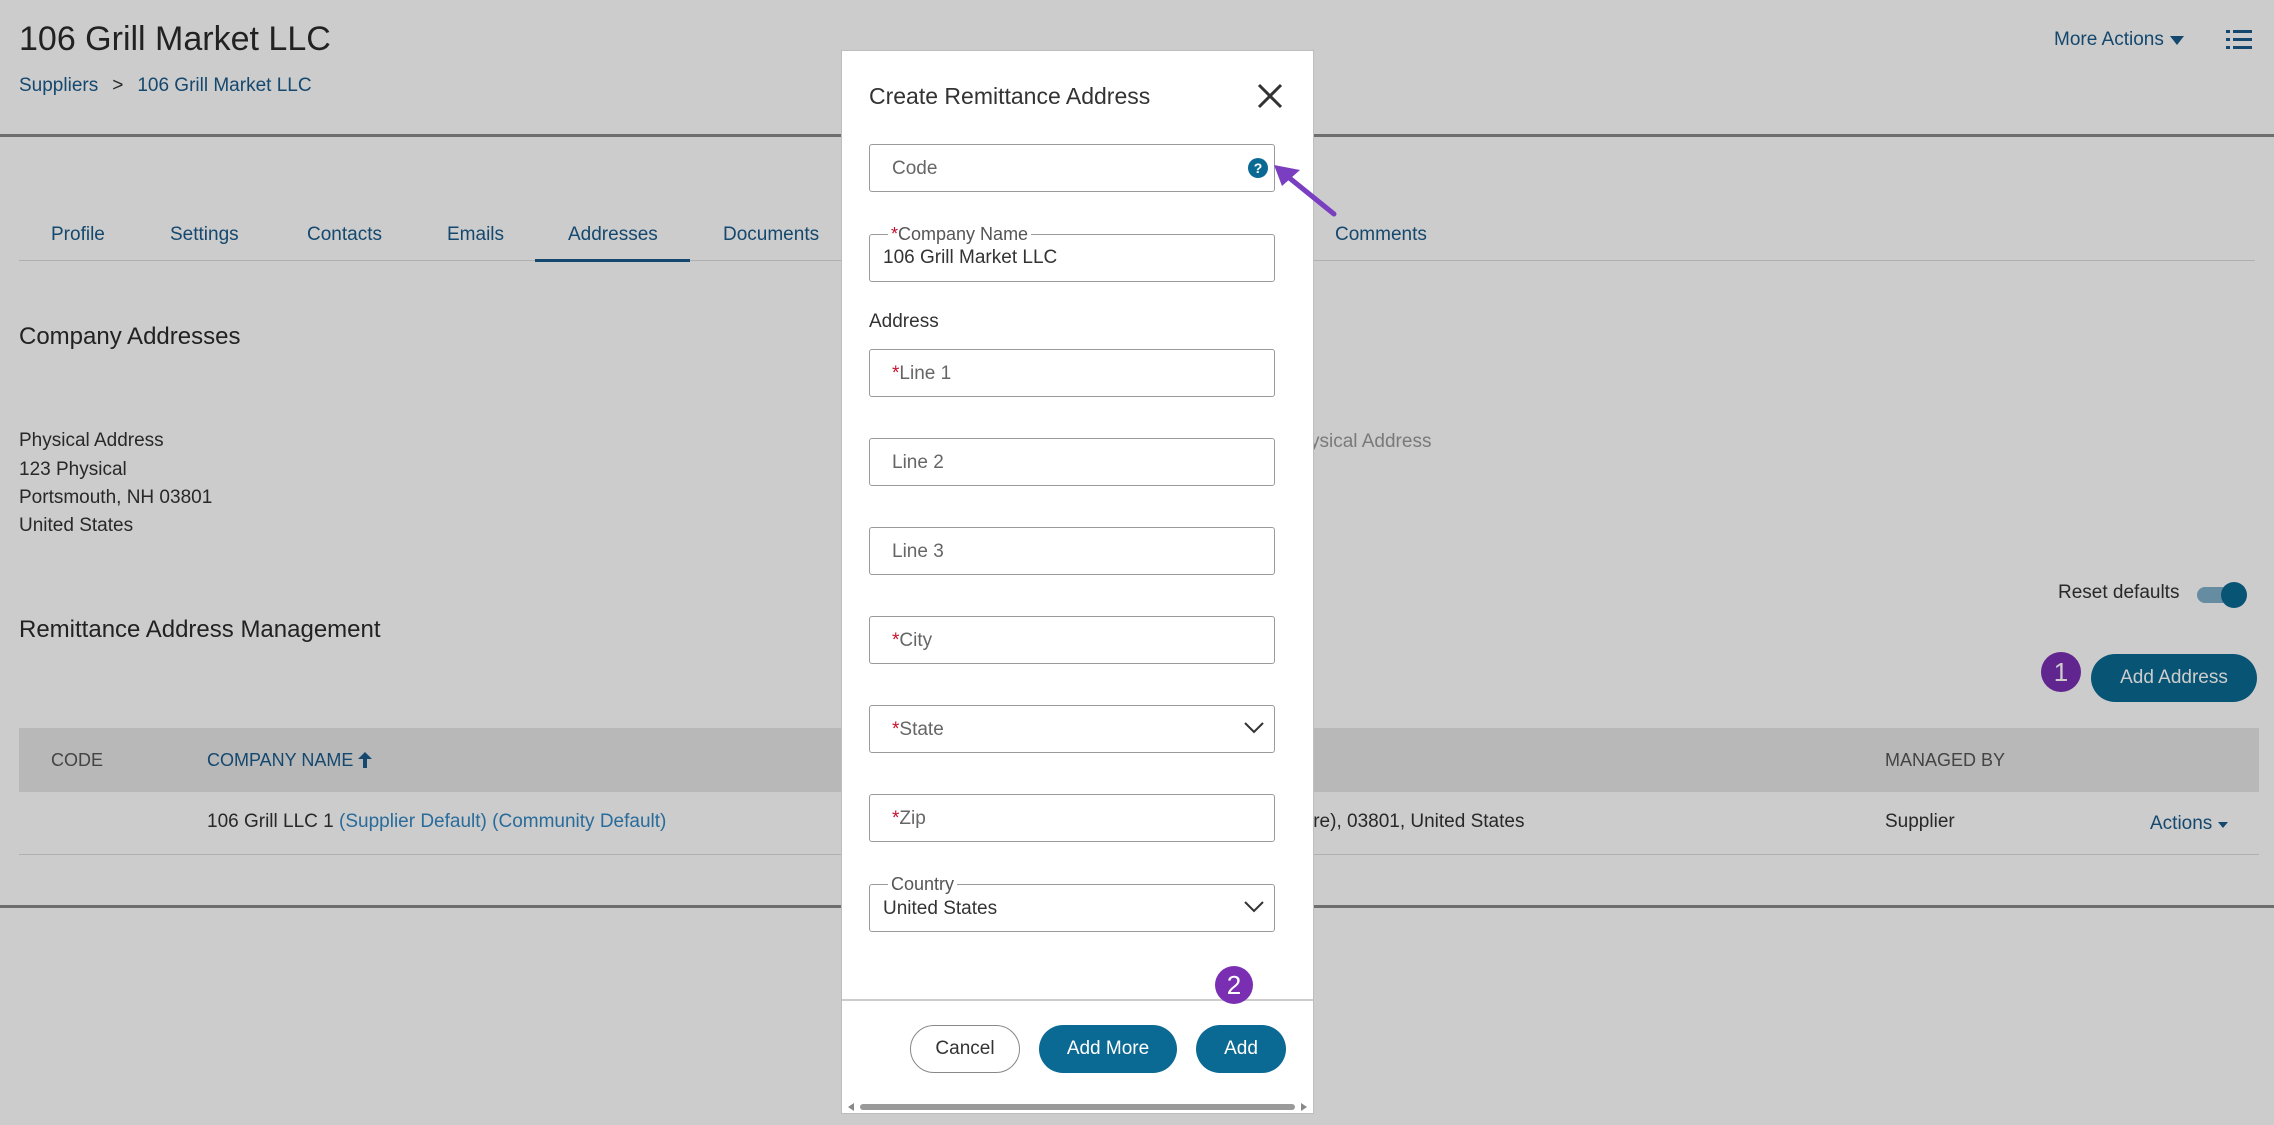  I want to click on line1-placeholder: *Line 1, so click(922, 373).